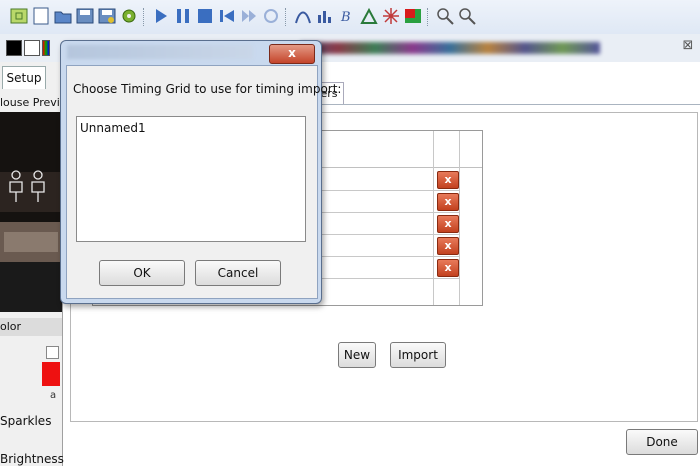 This screenshot has width=700, height=466. Describe the element at coordinates (191, 179) in the screenshot. I see `timing-grid-listbox: Unnamed1` at that location.